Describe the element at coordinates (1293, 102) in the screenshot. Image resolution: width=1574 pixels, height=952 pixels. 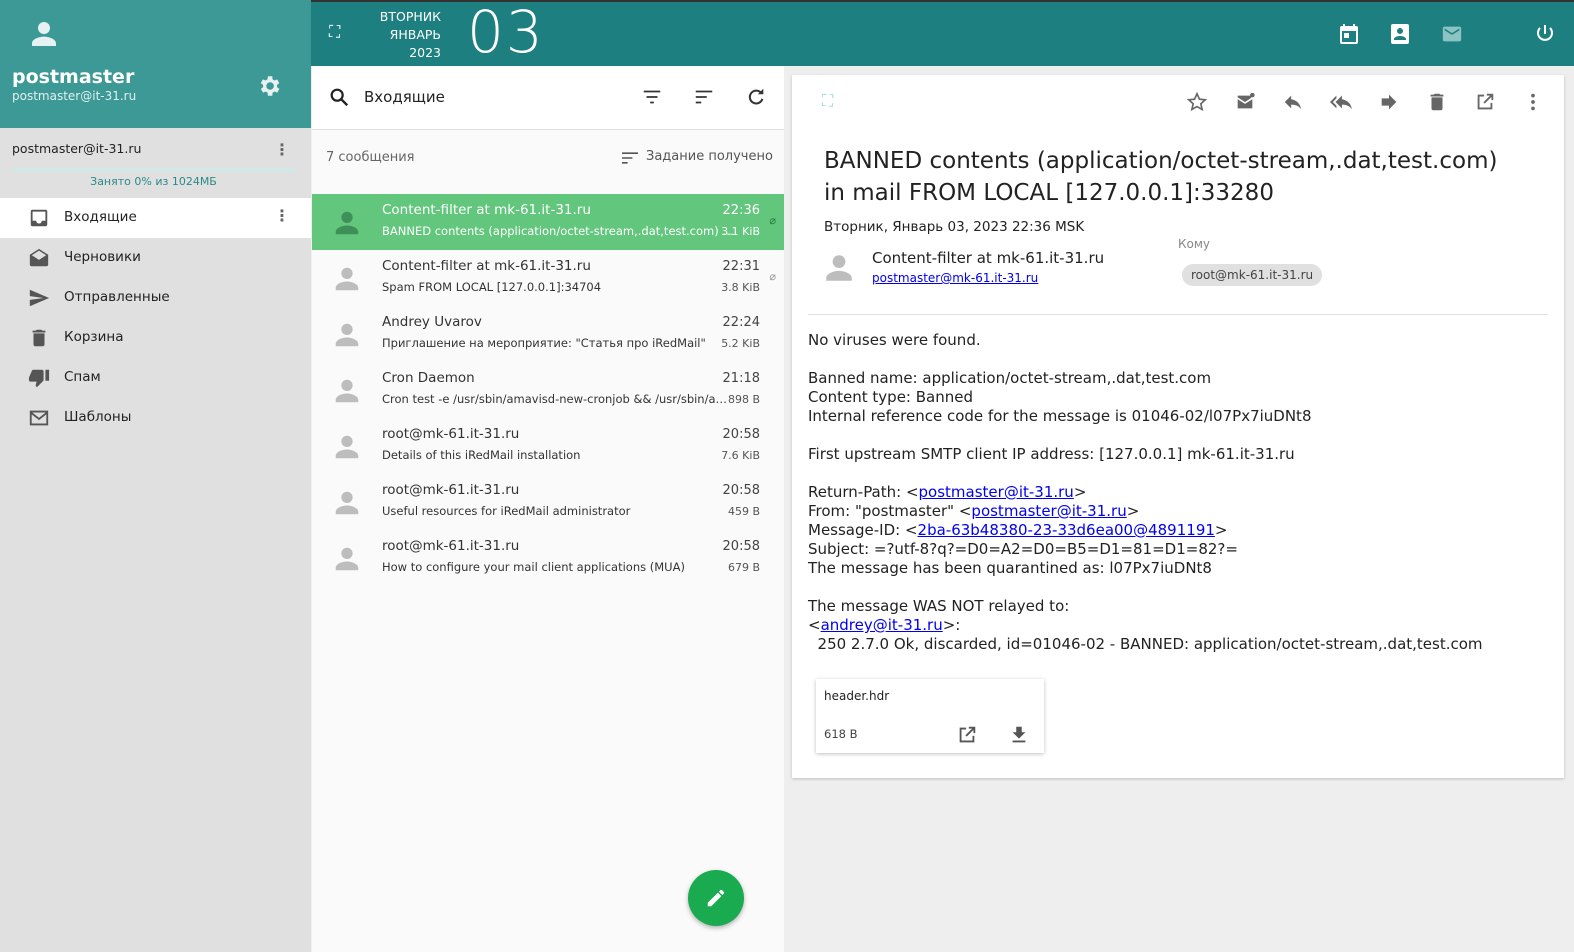
I see `reply-icon` at that location.